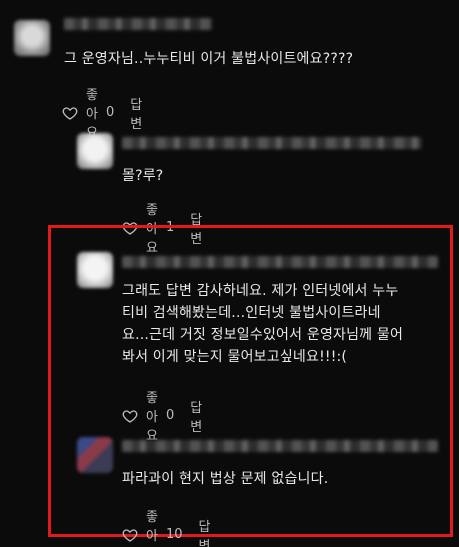  Describe the element at coordinates (174, 534) in the screenshot. I see `like-count: 10` at that location.